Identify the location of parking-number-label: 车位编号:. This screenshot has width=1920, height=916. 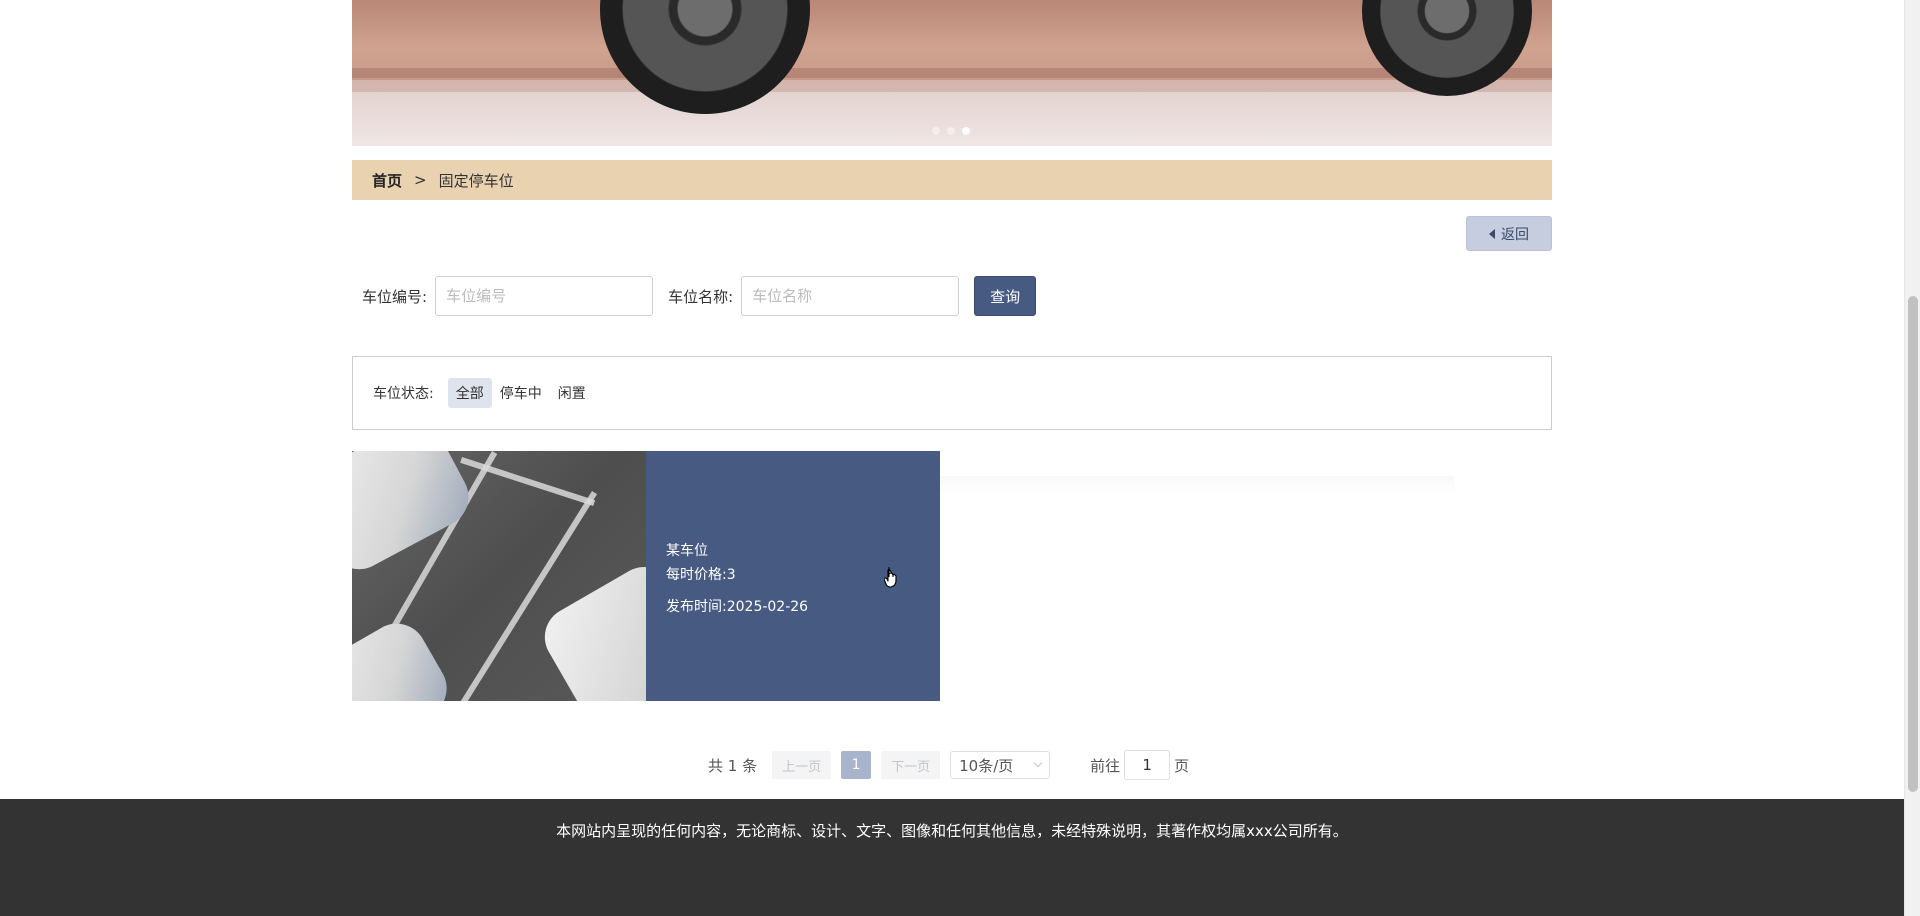
(395, 296).